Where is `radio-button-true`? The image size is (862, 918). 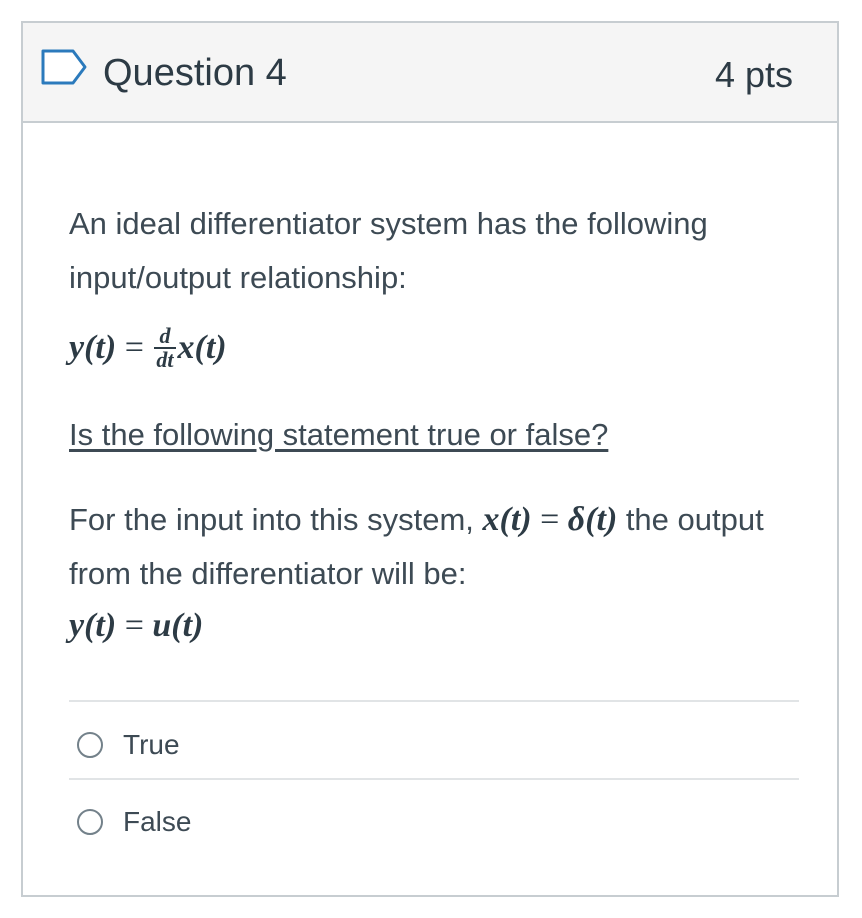 radio-button-true is located at coordinates (90, 745).